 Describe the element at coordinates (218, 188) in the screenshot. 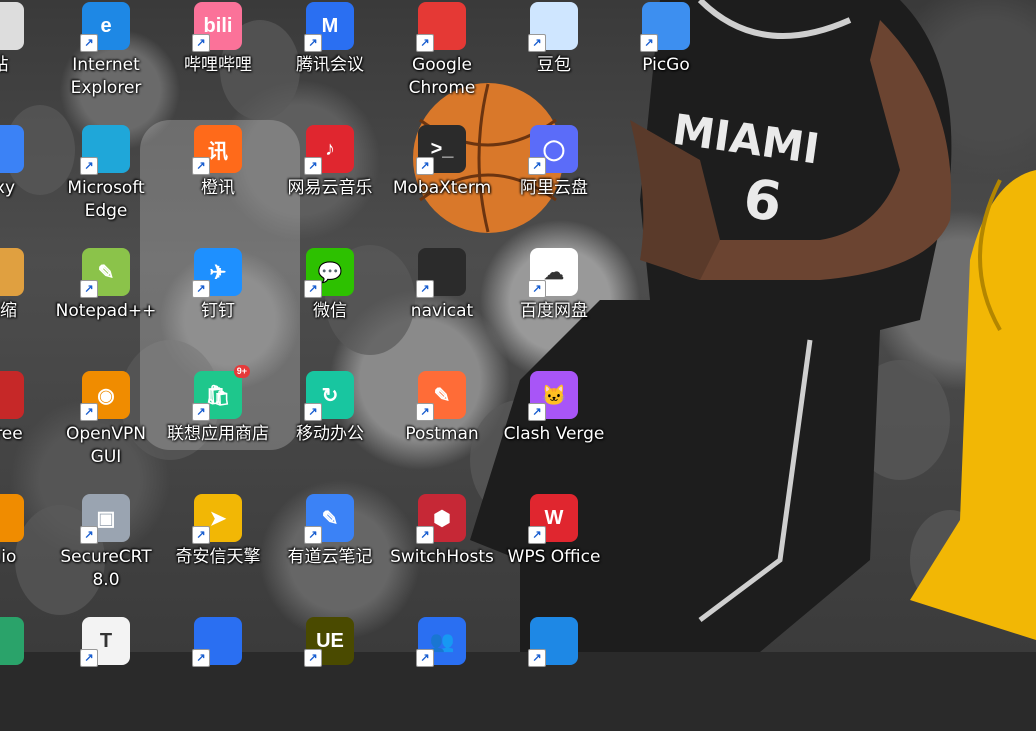

I see `desktop-icon-label: 橙讯` at that location.